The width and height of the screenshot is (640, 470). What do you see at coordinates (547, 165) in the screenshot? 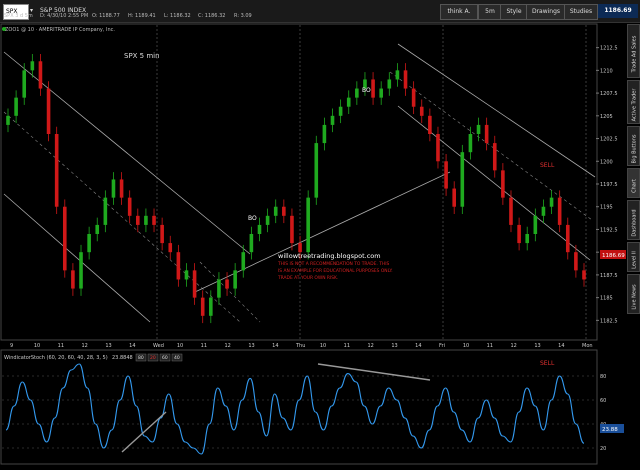
I see `annotation-sell: SELL` at bounding box center [547, 165].